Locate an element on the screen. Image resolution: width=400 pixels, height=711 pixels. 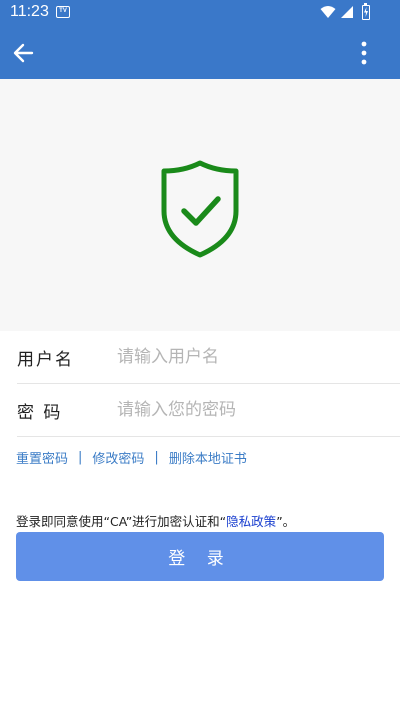
app-bar is located at coordinates (200, 52).